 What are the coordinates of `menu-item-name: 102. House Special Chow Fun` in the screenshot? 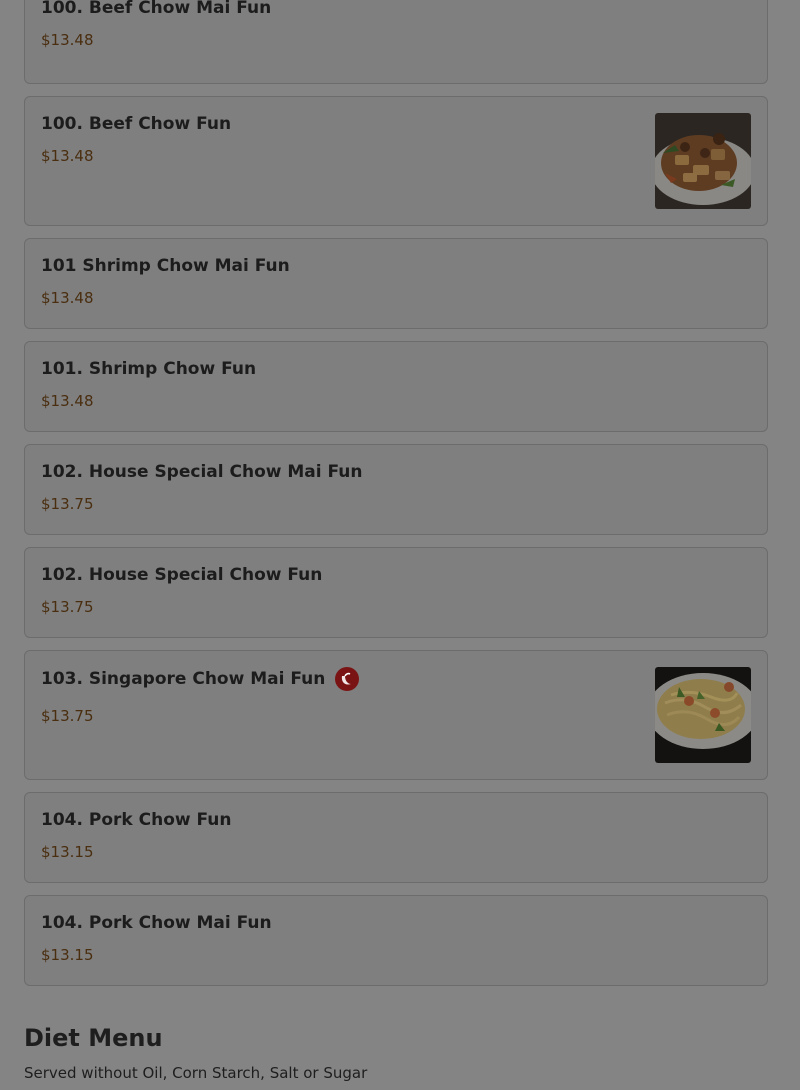 It's located at (182, 575).